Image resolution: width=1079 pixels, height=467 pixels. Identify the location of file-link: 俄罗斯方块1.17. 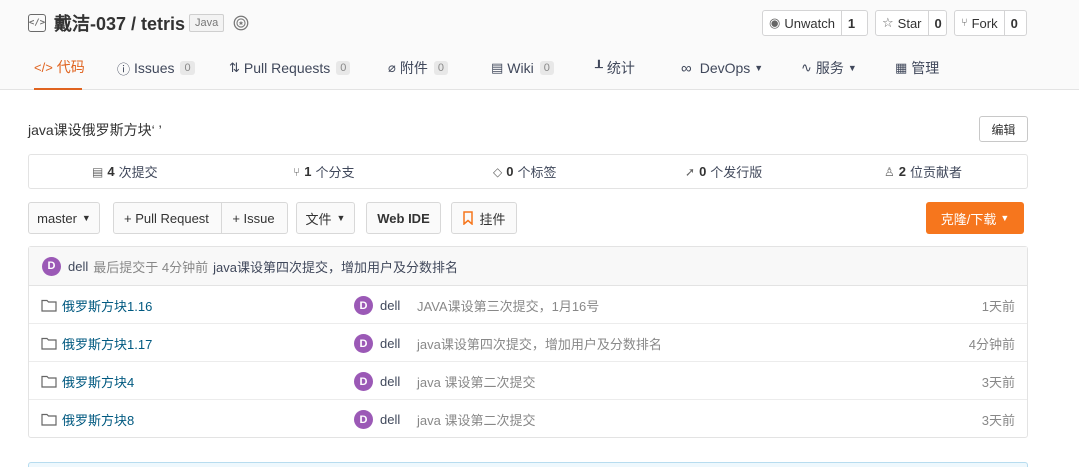
(96, 343).